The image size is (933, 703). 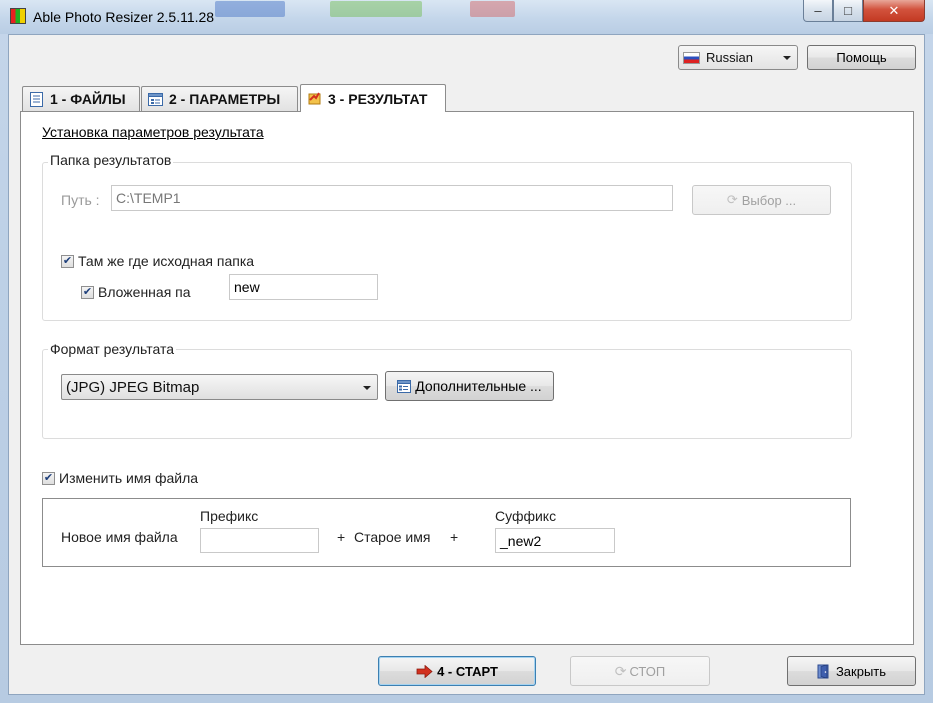 I want to click on tab-parameters-label: 2 - ПАРАМЕТРЫ, so click(x=225, y=99).